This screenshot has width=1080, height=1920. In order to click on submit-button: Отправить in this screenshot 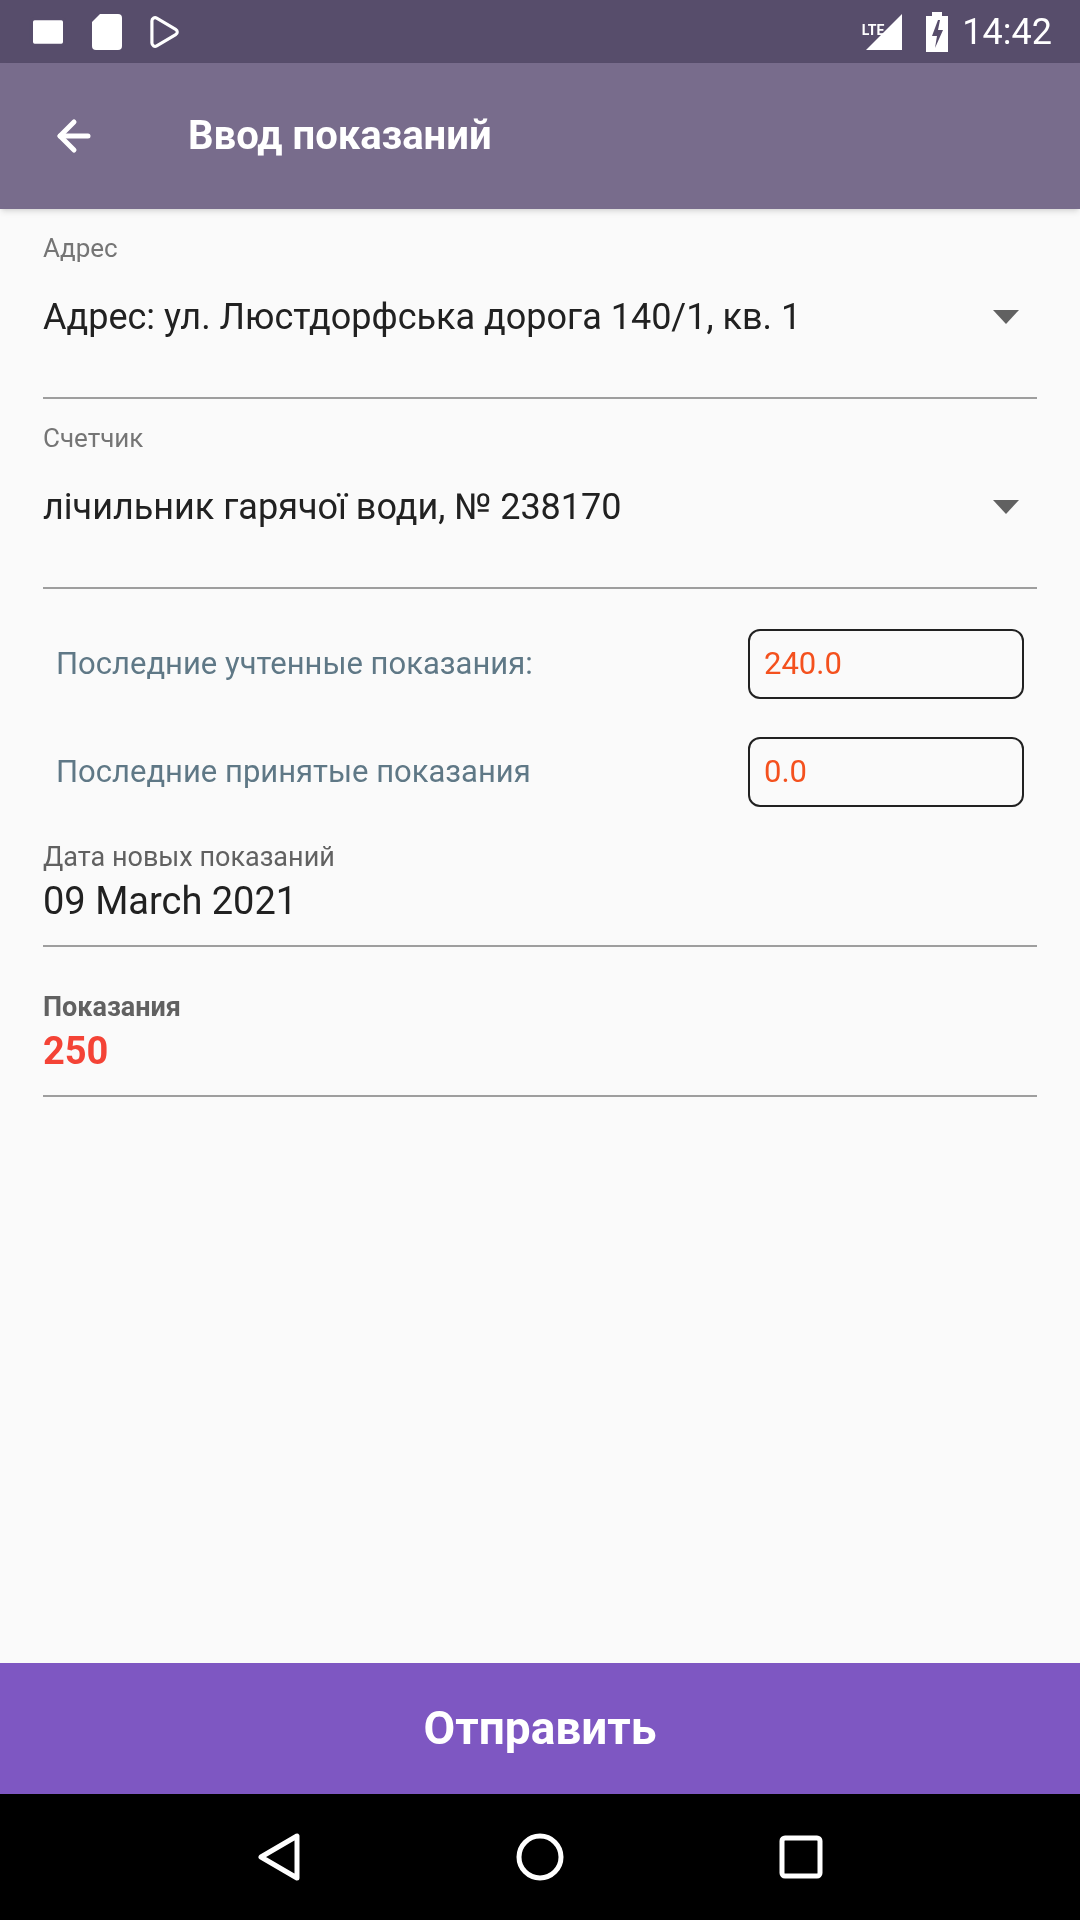, I will do `click(540, 1728)`.